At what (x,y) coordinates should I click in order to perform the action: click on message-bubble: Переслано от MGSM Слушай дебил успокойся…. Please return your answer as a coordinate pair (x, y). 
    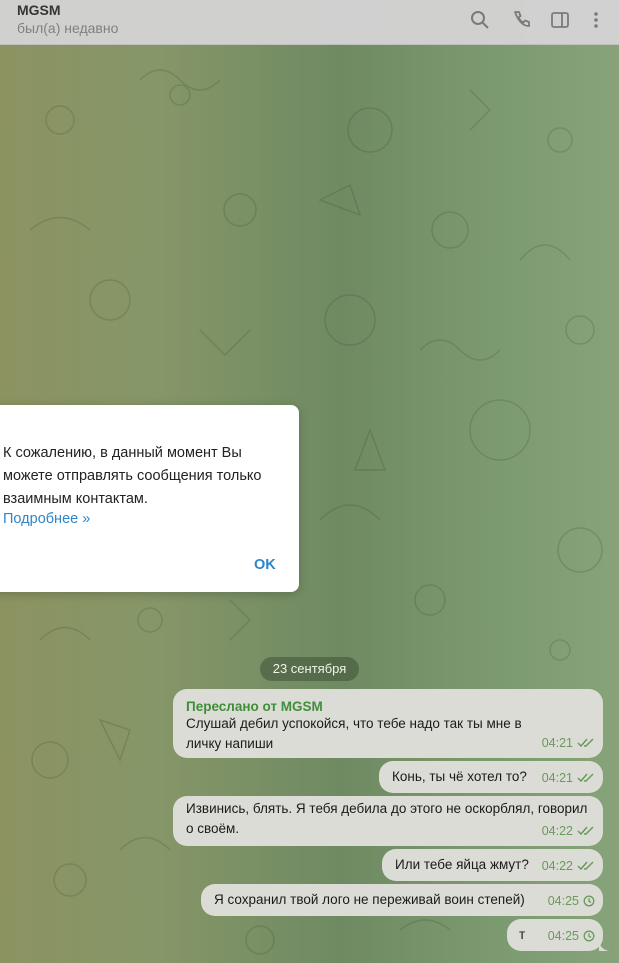
    Looking at the image, I should click on (388, 723).